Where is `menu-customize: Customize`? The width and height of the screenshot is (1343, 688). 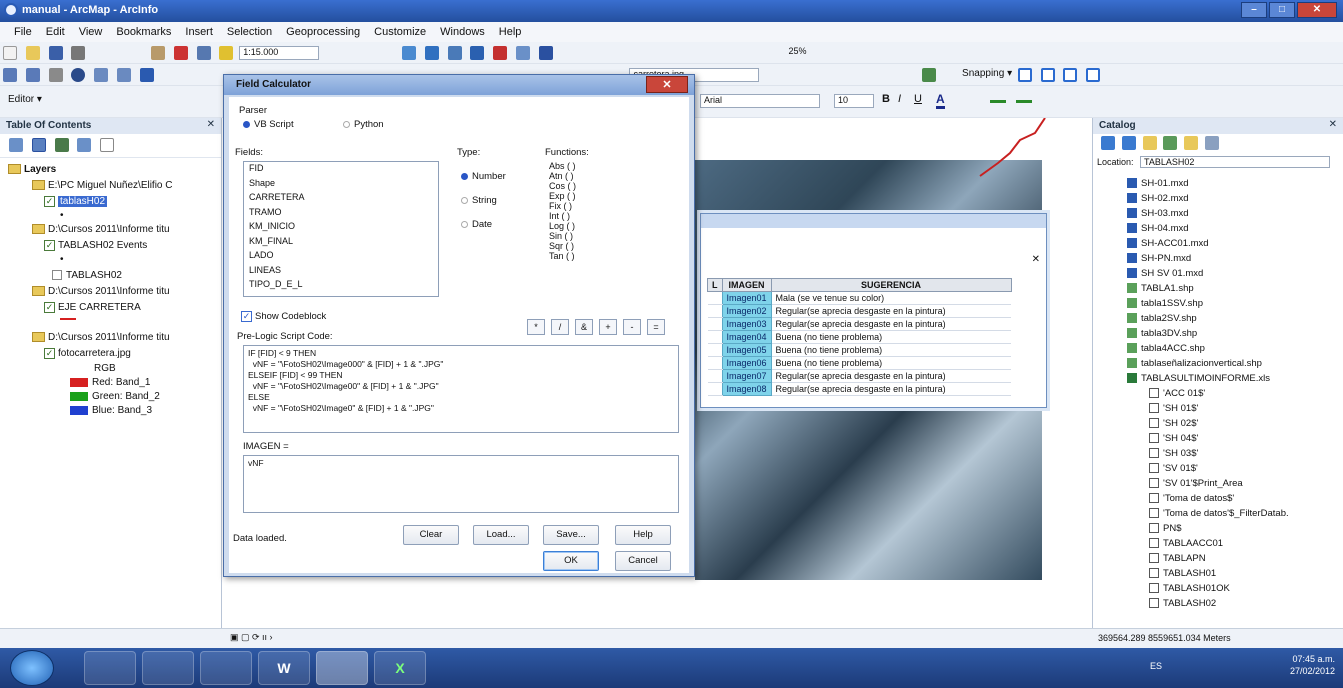 menu-customize: Customize is located at coordinates (400, 32).